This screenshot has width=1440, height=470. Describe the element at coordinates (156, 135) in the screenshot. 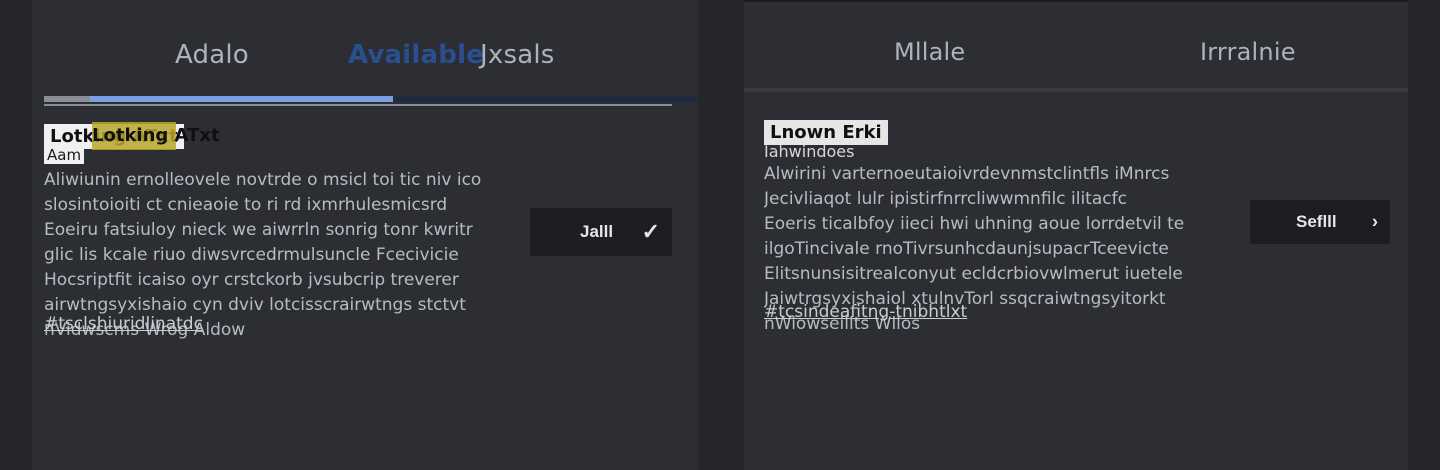

I see `file-label-highlight-text: Lotking ATxt` at that location.